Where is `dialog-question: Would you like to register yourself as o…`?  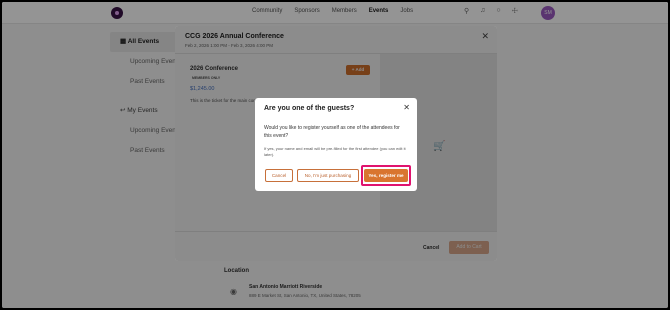 dialog-question: Would you like to register yourself as o… is located at coordinates (332, 132).